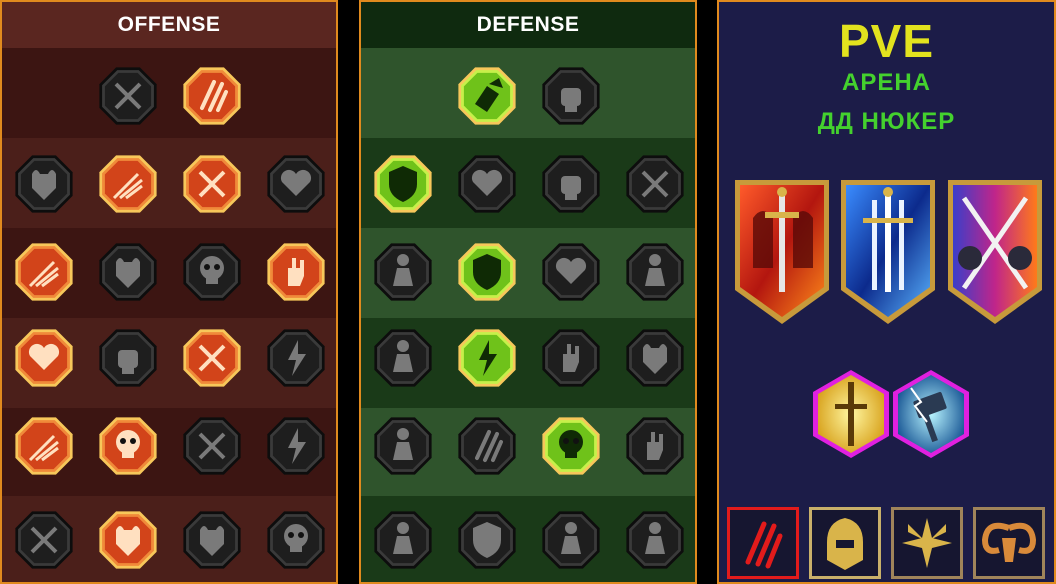  I want to click on bleeding-heart-icon, so click(44, 358).